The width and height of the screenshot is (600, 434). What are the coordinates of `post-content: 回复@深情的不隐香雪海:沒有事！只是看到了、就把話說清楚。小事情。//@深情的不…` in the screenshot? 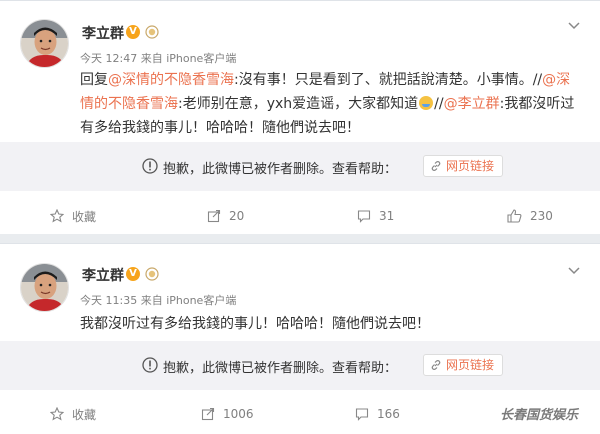 It's located at (330, 104).